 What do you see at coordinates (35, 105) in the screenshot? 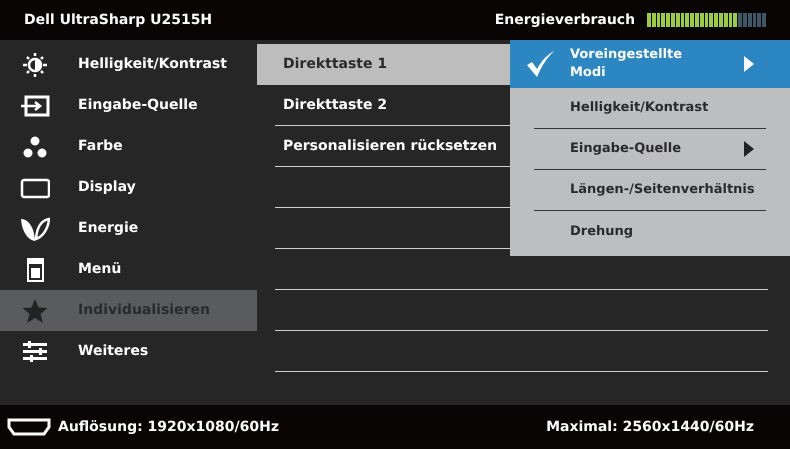
I see `input-source-icon` at bounding box center [35, 105].